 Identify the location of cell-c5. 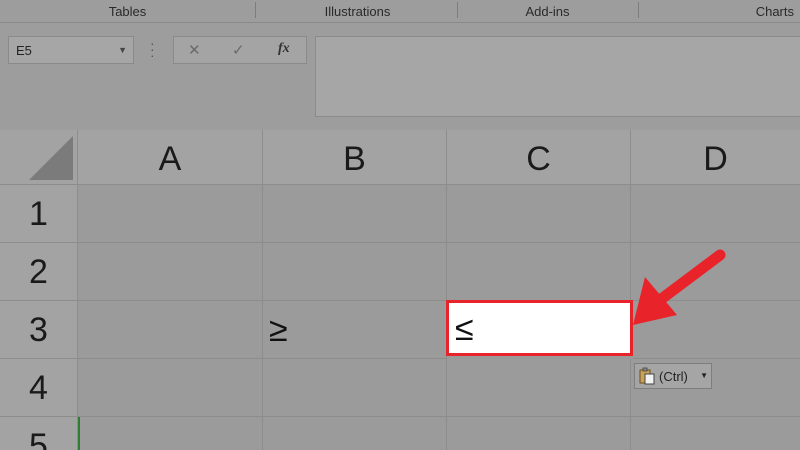
(539, 433).